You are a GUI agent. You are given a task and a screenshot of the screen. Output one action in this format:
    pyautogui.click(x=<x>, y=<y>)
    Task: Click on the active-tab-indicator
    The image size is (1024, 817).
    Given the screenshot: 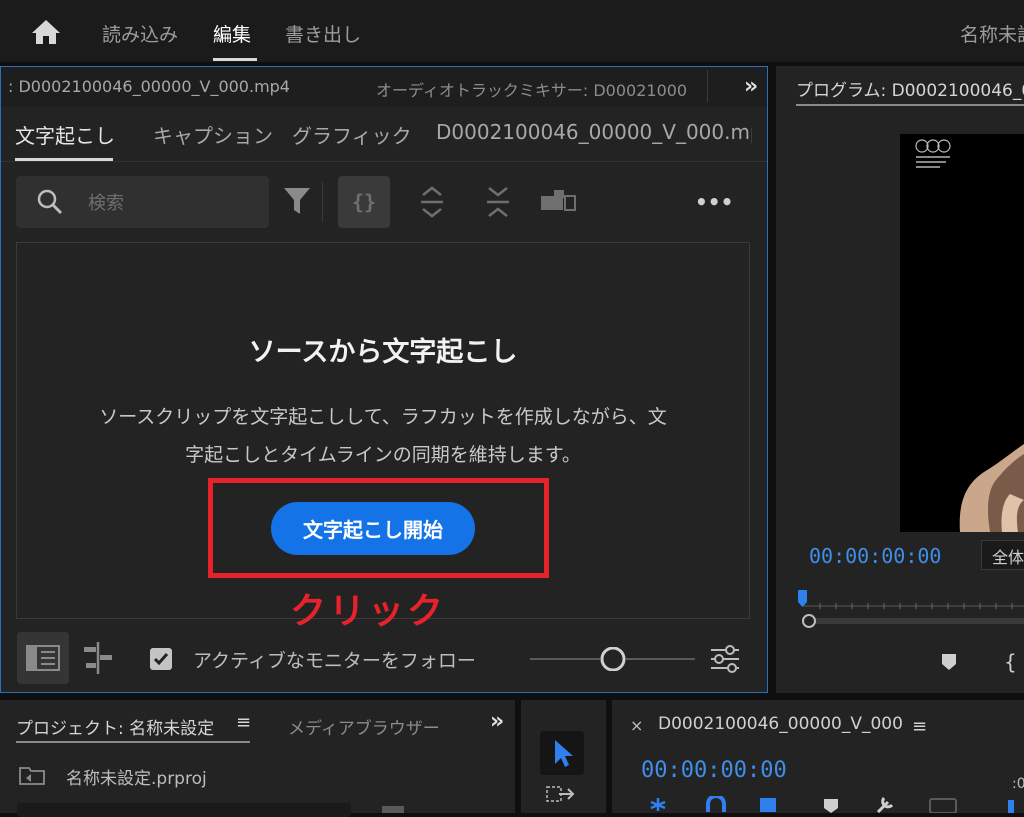 What is the action you would take?
    pyautogui.click(x=235, y=59)
    